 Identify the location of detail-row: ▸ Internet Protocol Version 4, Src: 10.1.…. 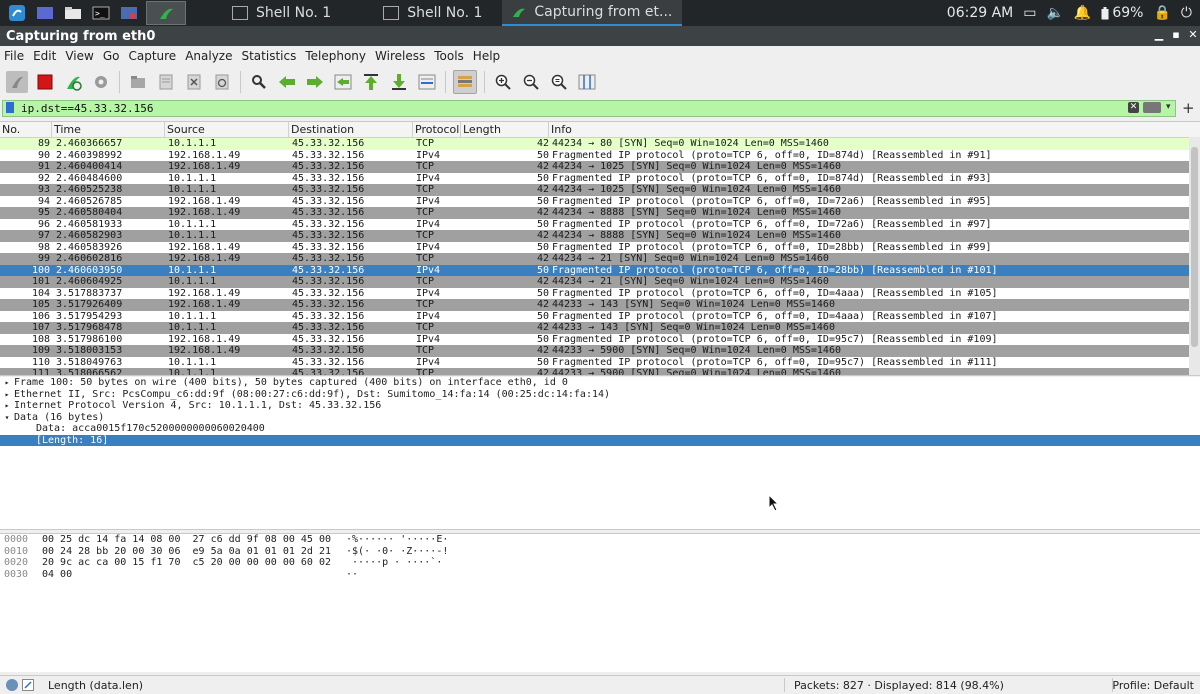
(600, 406).